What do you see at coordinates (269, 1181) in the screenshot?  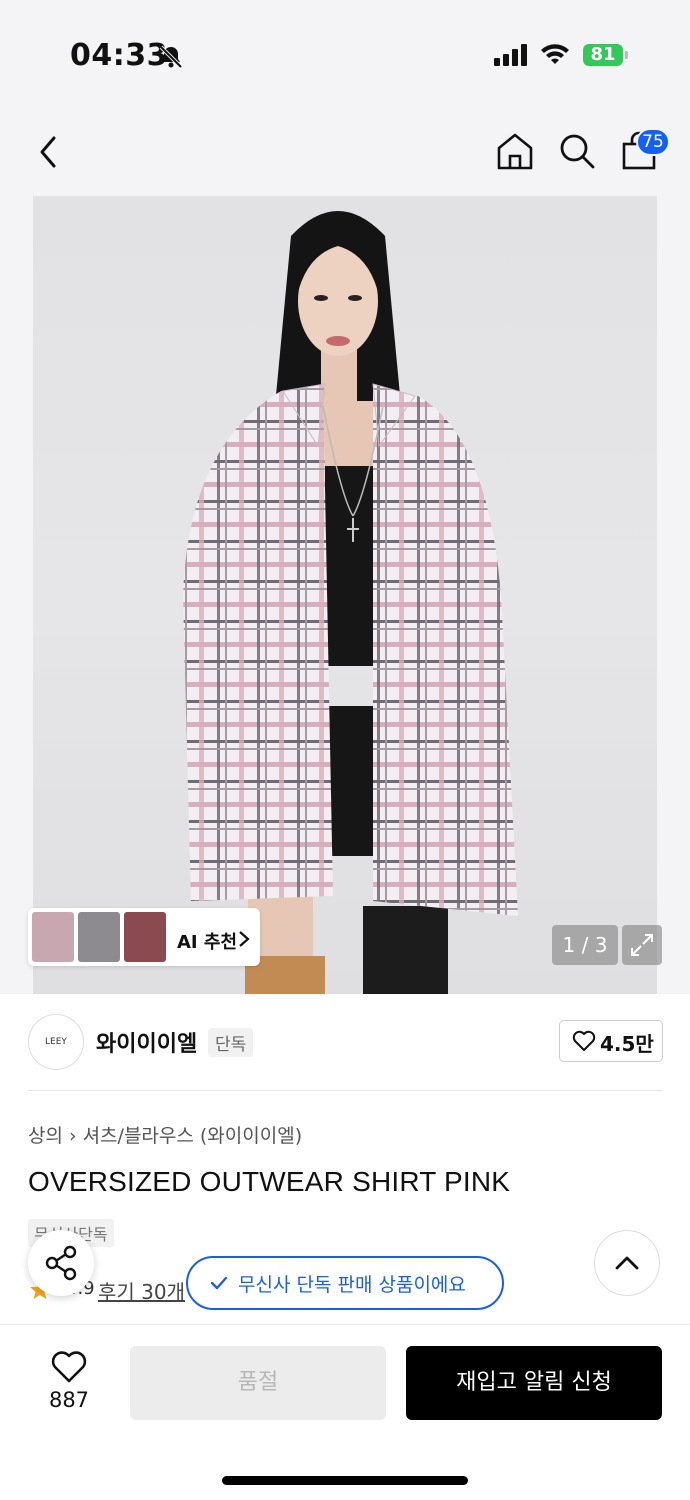 I see `product-title: OVERSIZED OUTWEAR SHIRT PINK` at bounding box center [269, 1181].